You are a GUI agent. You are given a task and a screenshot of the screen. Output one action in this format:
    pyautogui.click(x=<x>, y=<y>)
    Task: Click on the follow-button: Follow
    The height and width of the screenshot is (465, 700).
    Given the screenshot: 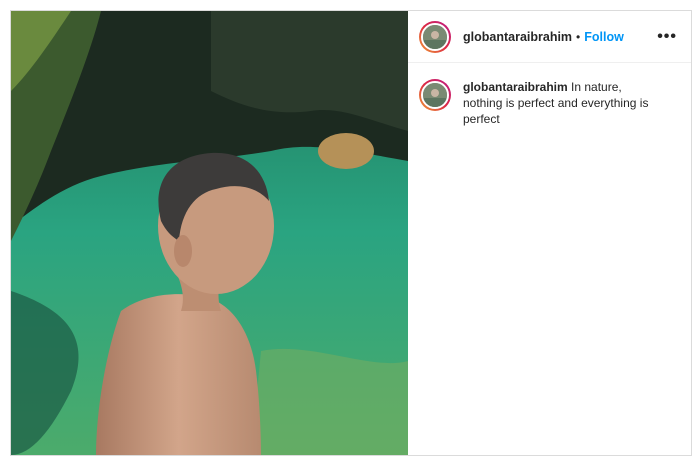 What is the action you would take?
    pyautogui.click(x=604, y=37)
    